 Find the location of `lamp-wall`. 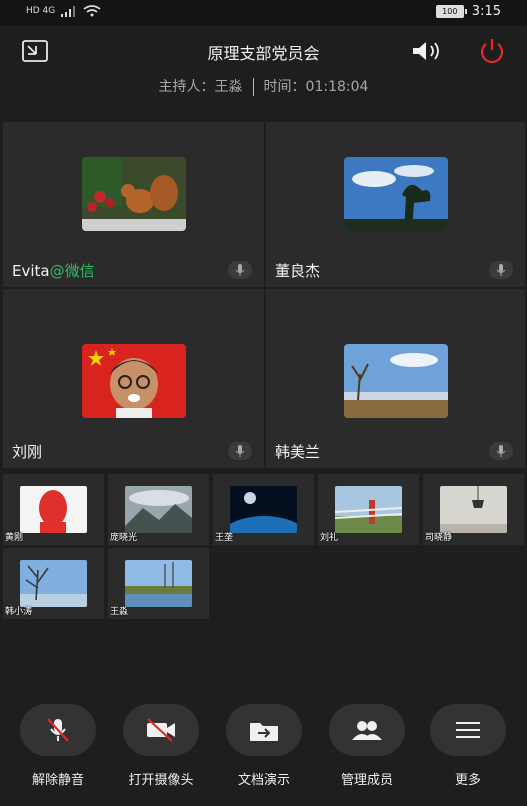

lamp-wall is located at coordinates (473, 509).